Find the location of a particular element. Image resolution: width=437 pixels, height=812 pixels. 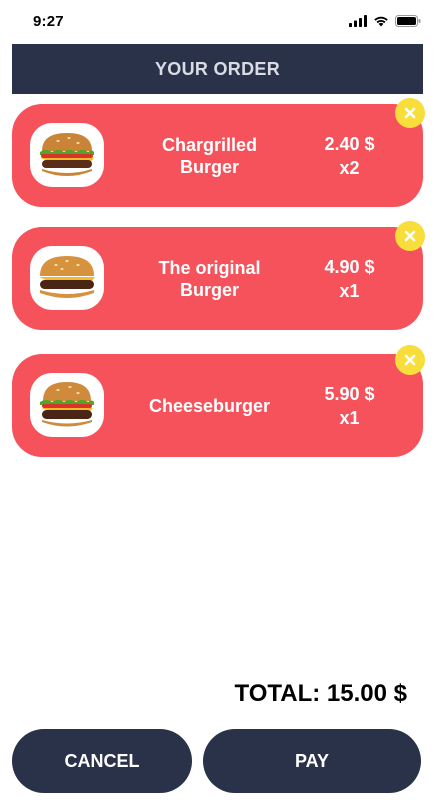

item-name-line1: Cheeseburger is located at coordinates (209, 405).